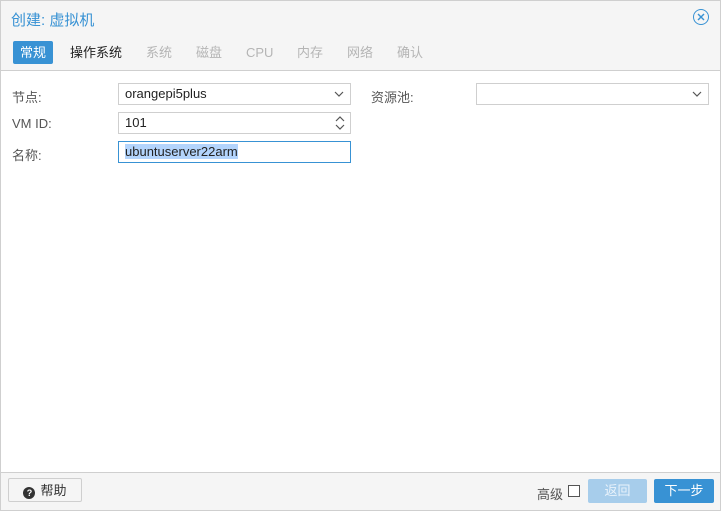 The image size is (721, 511). I want to click on dialog-titlebar: 创建: 虚拟机, so click(360, 18).